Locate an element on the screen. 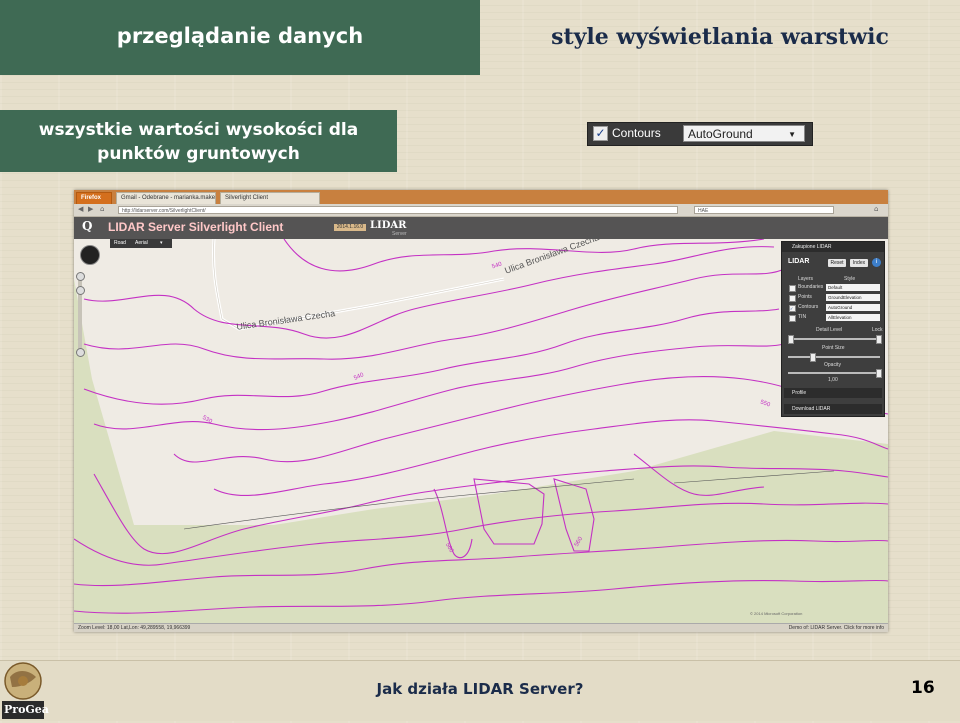 The width and height of the screenshot is (960, 723). panel-title: Zakupione LIDAR is located at coordinates (833, 247).